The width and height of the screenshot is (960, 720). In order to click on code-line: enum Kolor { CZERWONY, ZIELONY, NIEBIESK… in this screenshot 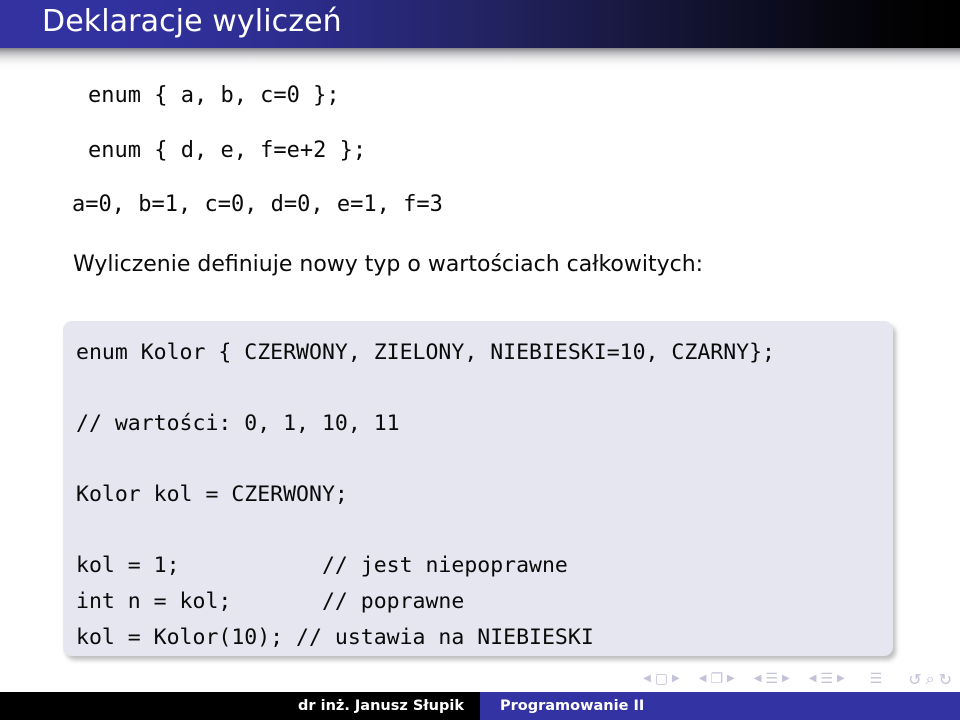, I will do `click(425, 352)`.